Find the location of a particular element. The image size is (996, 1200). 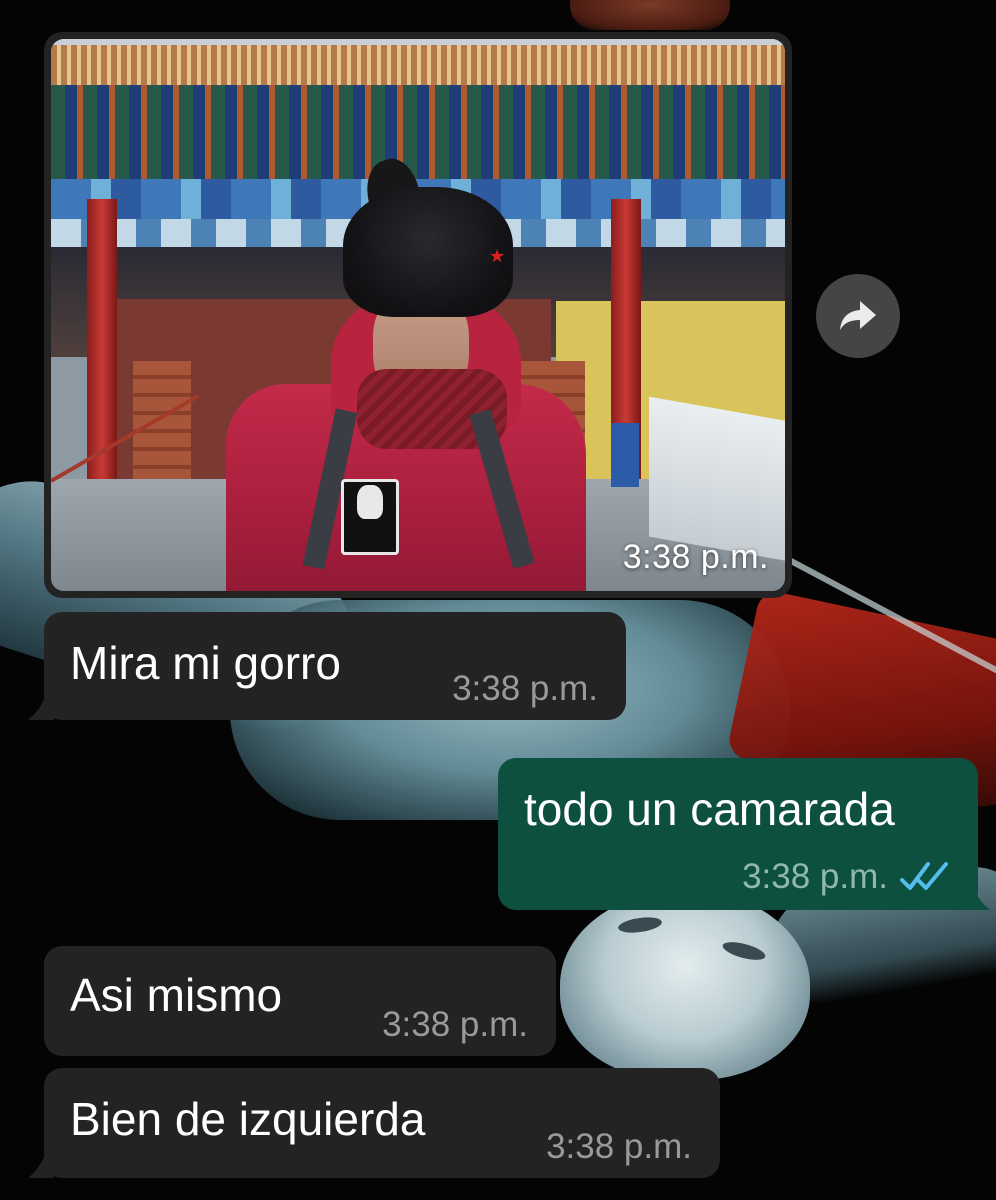

message-text: todo un camarada is located at coordinates (709, 809).